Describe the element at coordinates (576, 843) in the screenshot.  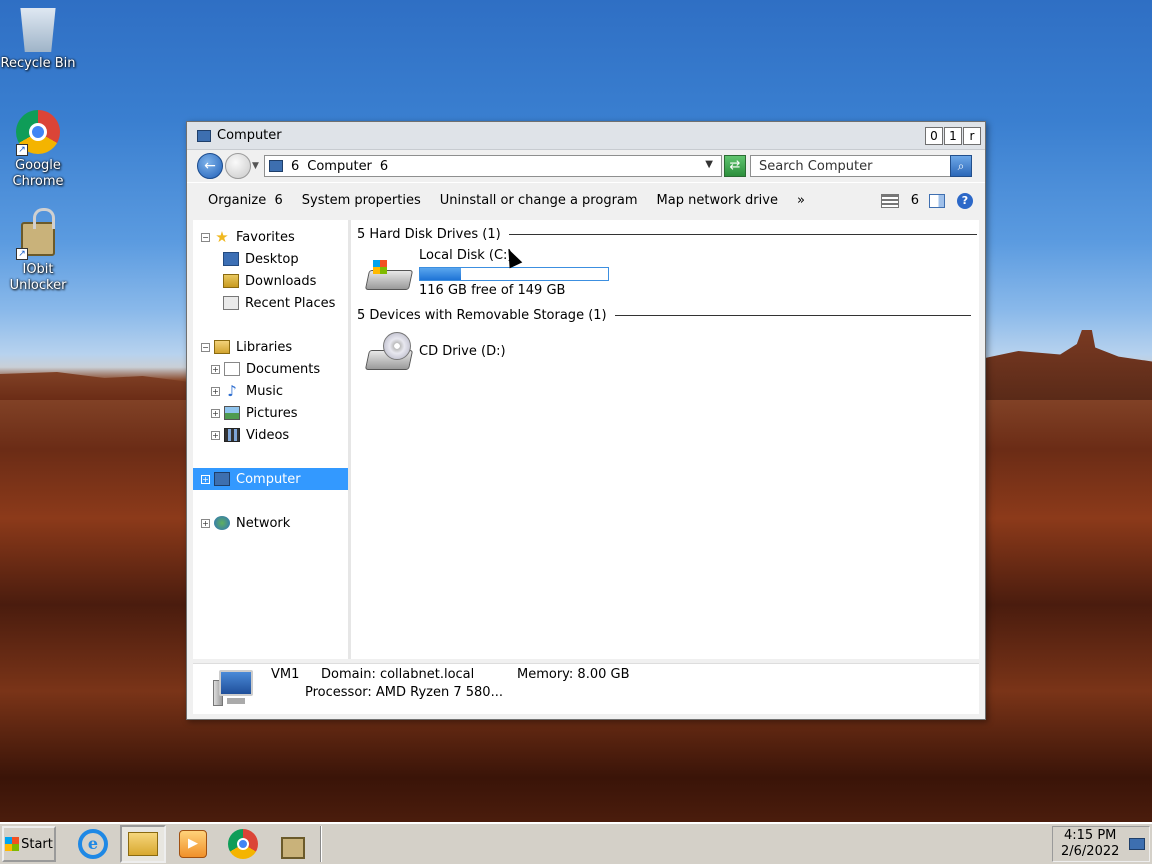
I see `taskbar: Start e ▶ 4:15 PM 2/6/2022` at that location.